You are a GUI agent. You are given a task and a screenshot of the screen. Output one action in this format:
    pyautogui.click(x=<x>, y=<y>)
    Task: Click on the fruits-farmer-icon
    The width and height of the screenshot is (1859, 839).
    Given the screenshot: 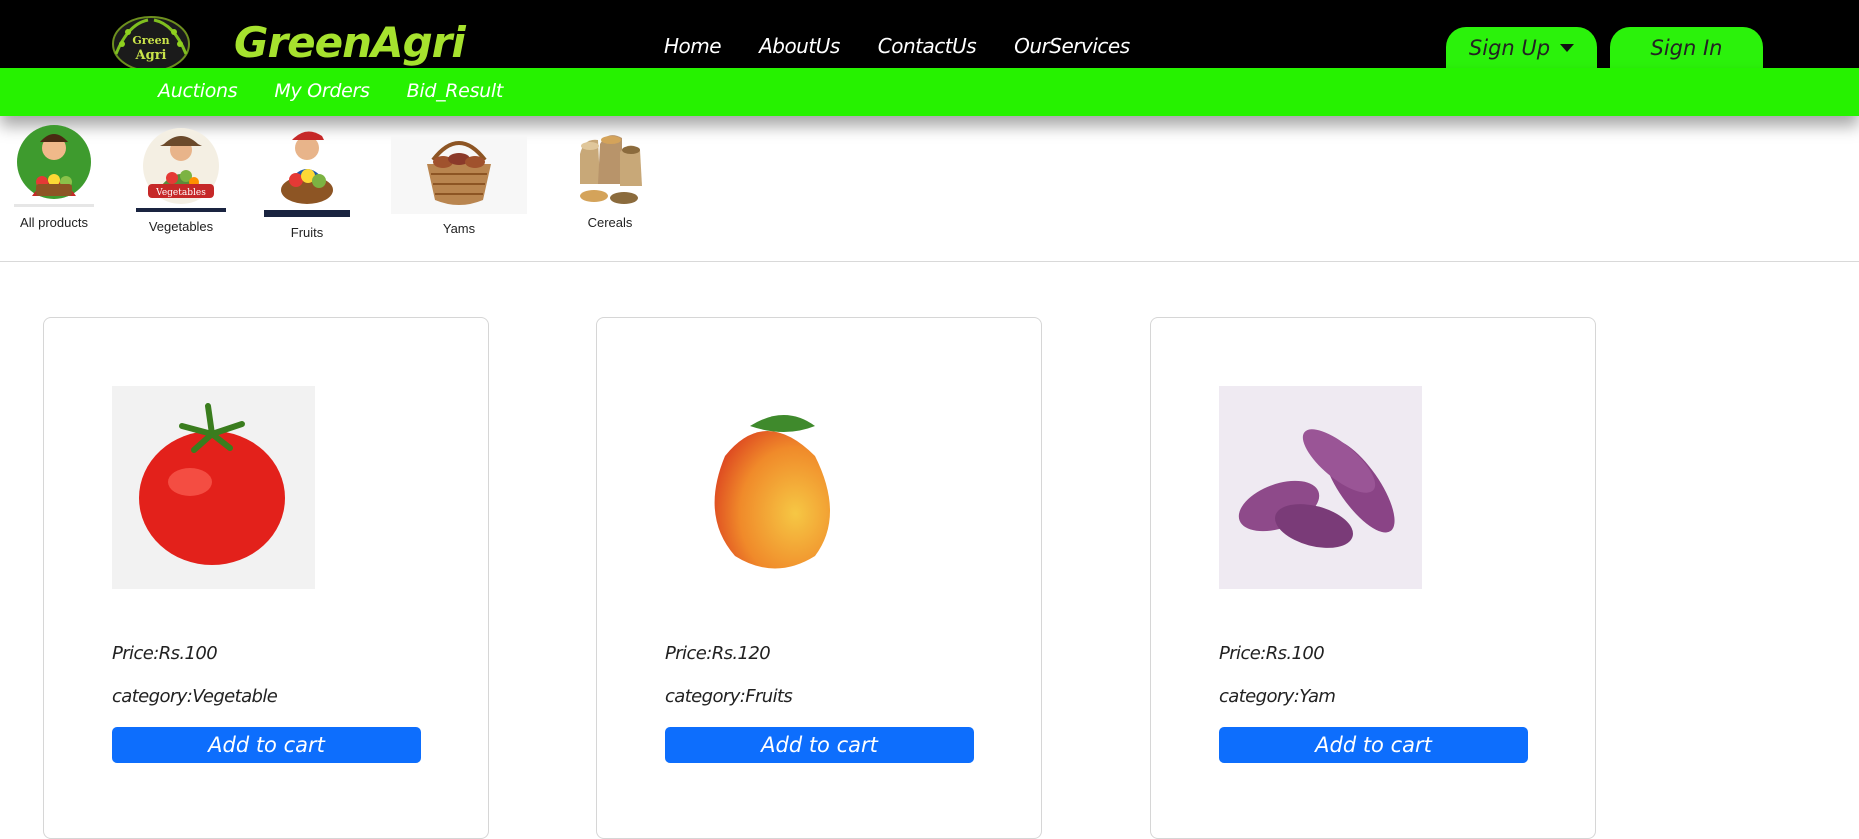 What is the action you would take?
    pyautogui.click(x=307, y=174)
    